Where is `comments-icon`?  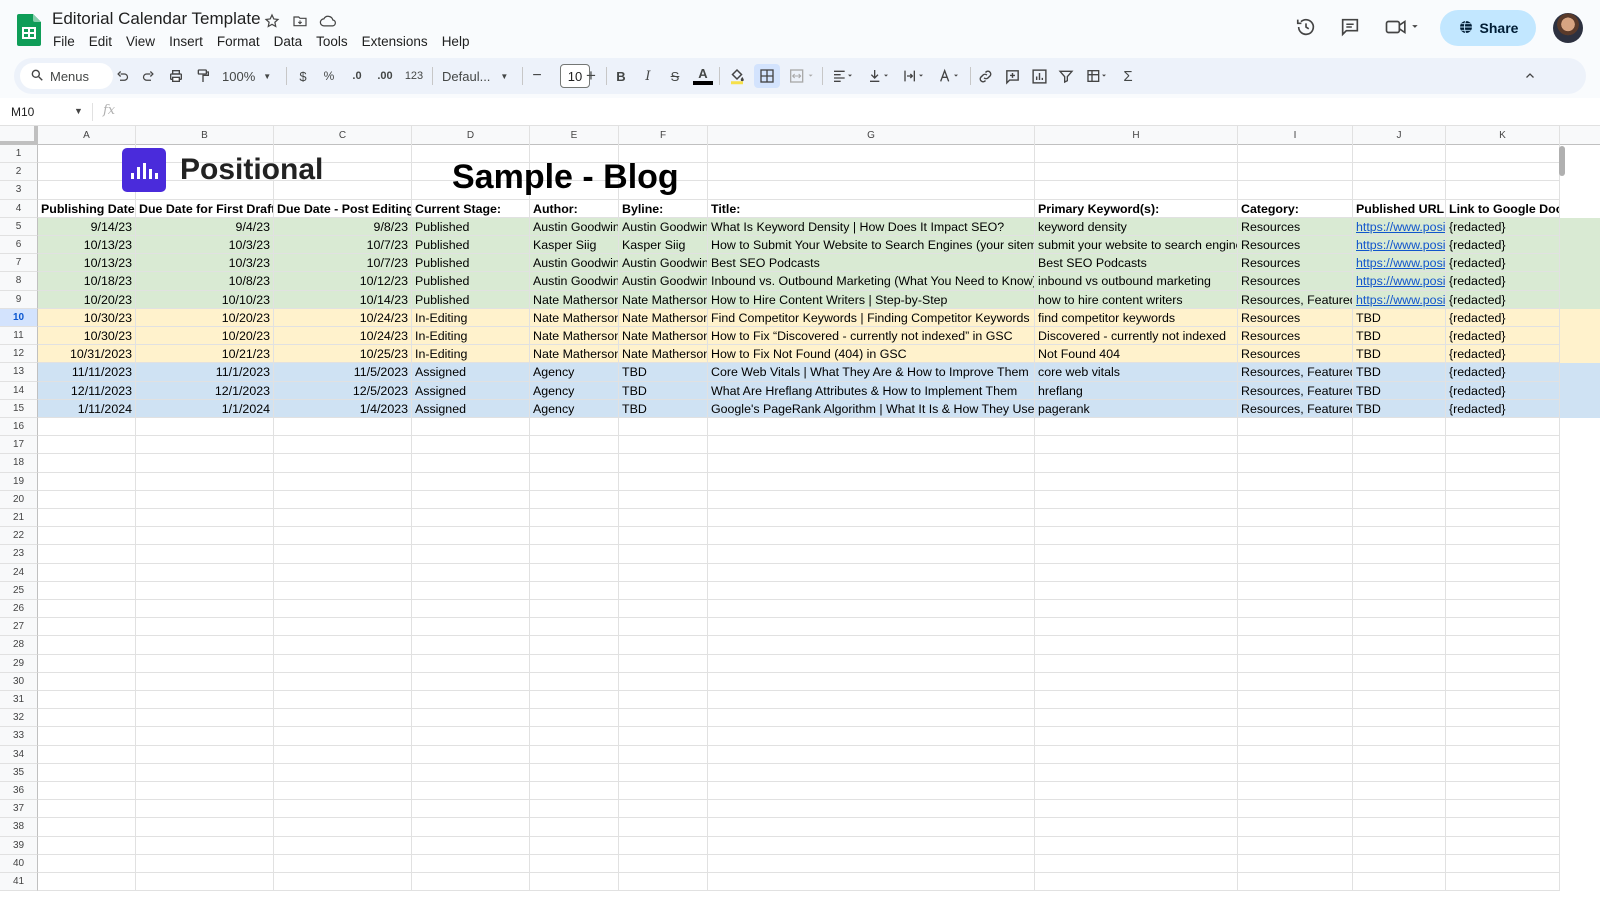 comments-icon is located at coordinates (1350, 27).